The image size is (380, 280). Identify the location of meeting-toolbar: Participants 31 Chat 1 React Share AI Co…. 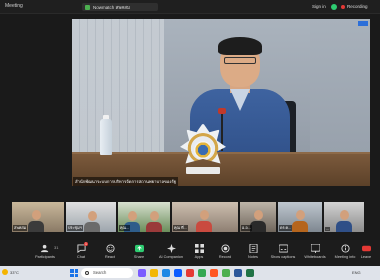
(190, 253).